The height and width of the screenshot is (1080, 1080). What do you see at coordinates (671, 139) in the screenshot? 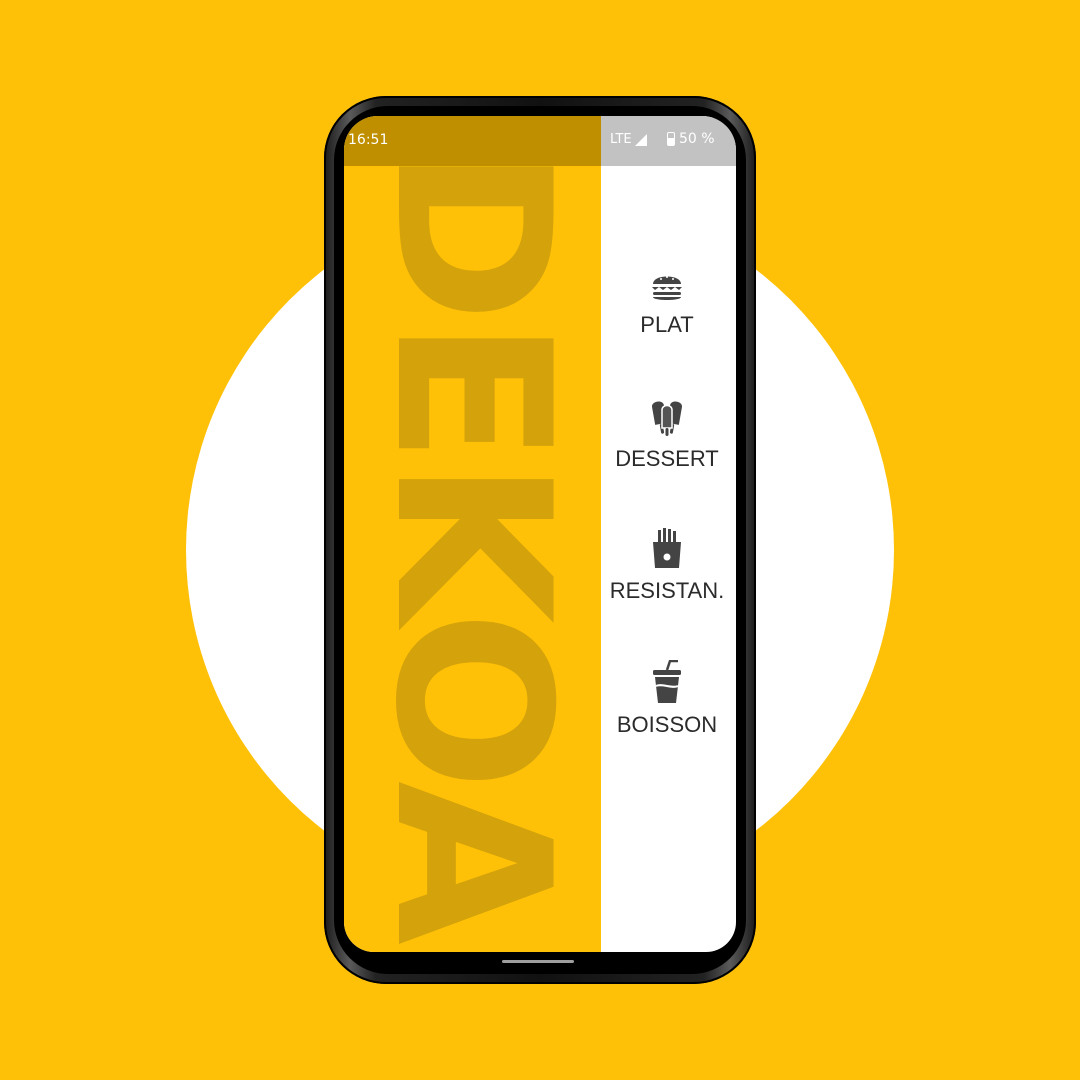
I see `battery-icon` at bounding box center [671, 139].